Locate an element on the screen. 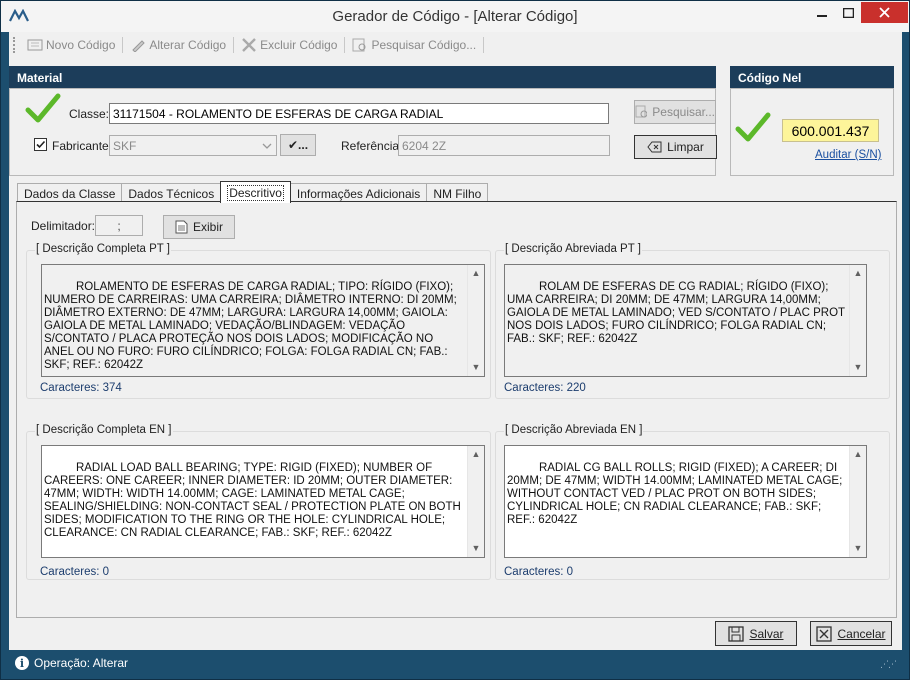 The width and height of the screenshot is (910, 680). descricao-abreviada-pt-count: Caracteres: 220 is located at coordinates (545, 388).